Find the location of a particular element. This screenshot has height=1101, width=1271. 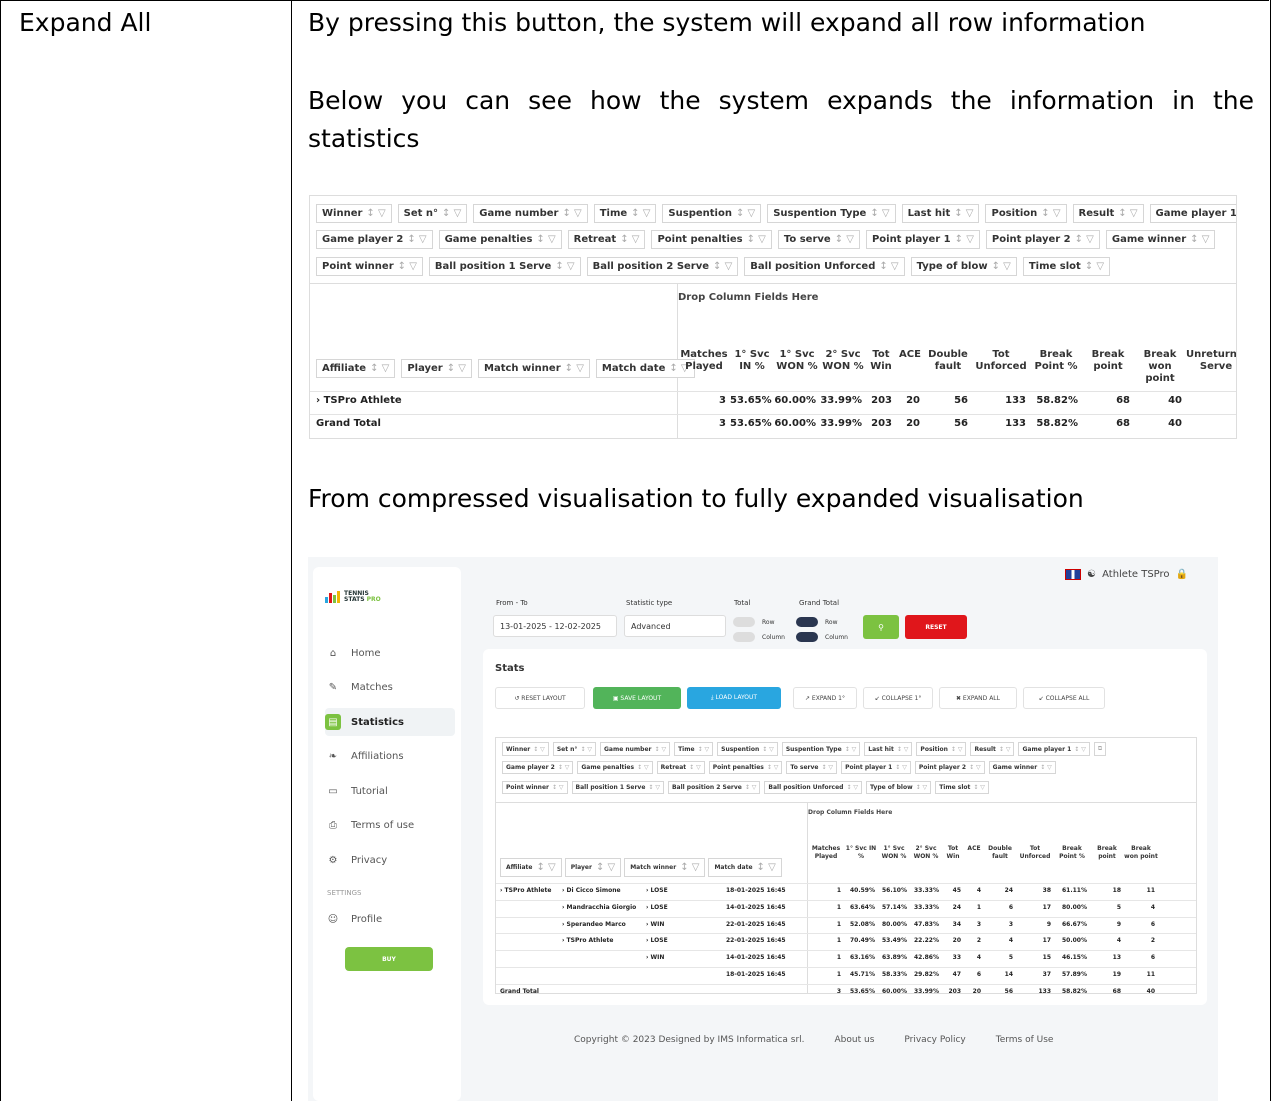

field-chip: Time slot ↕ ▽ is located at coordinates (1066, 266).